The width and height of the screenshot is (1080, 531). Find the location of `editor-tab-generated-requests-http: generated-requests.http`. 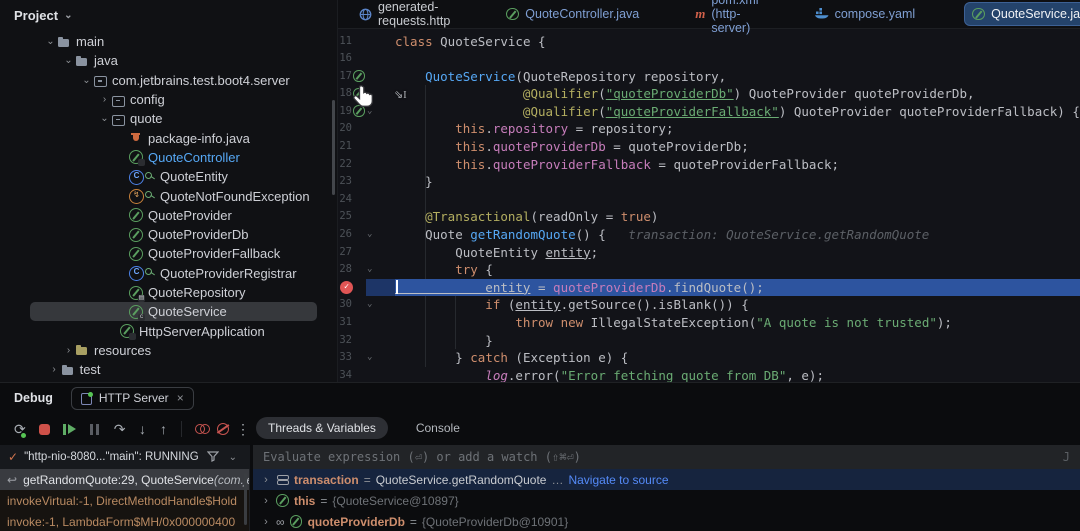

editor-tab-generated-requests-http: generated-requests.http is located at coordinates (404, 14).